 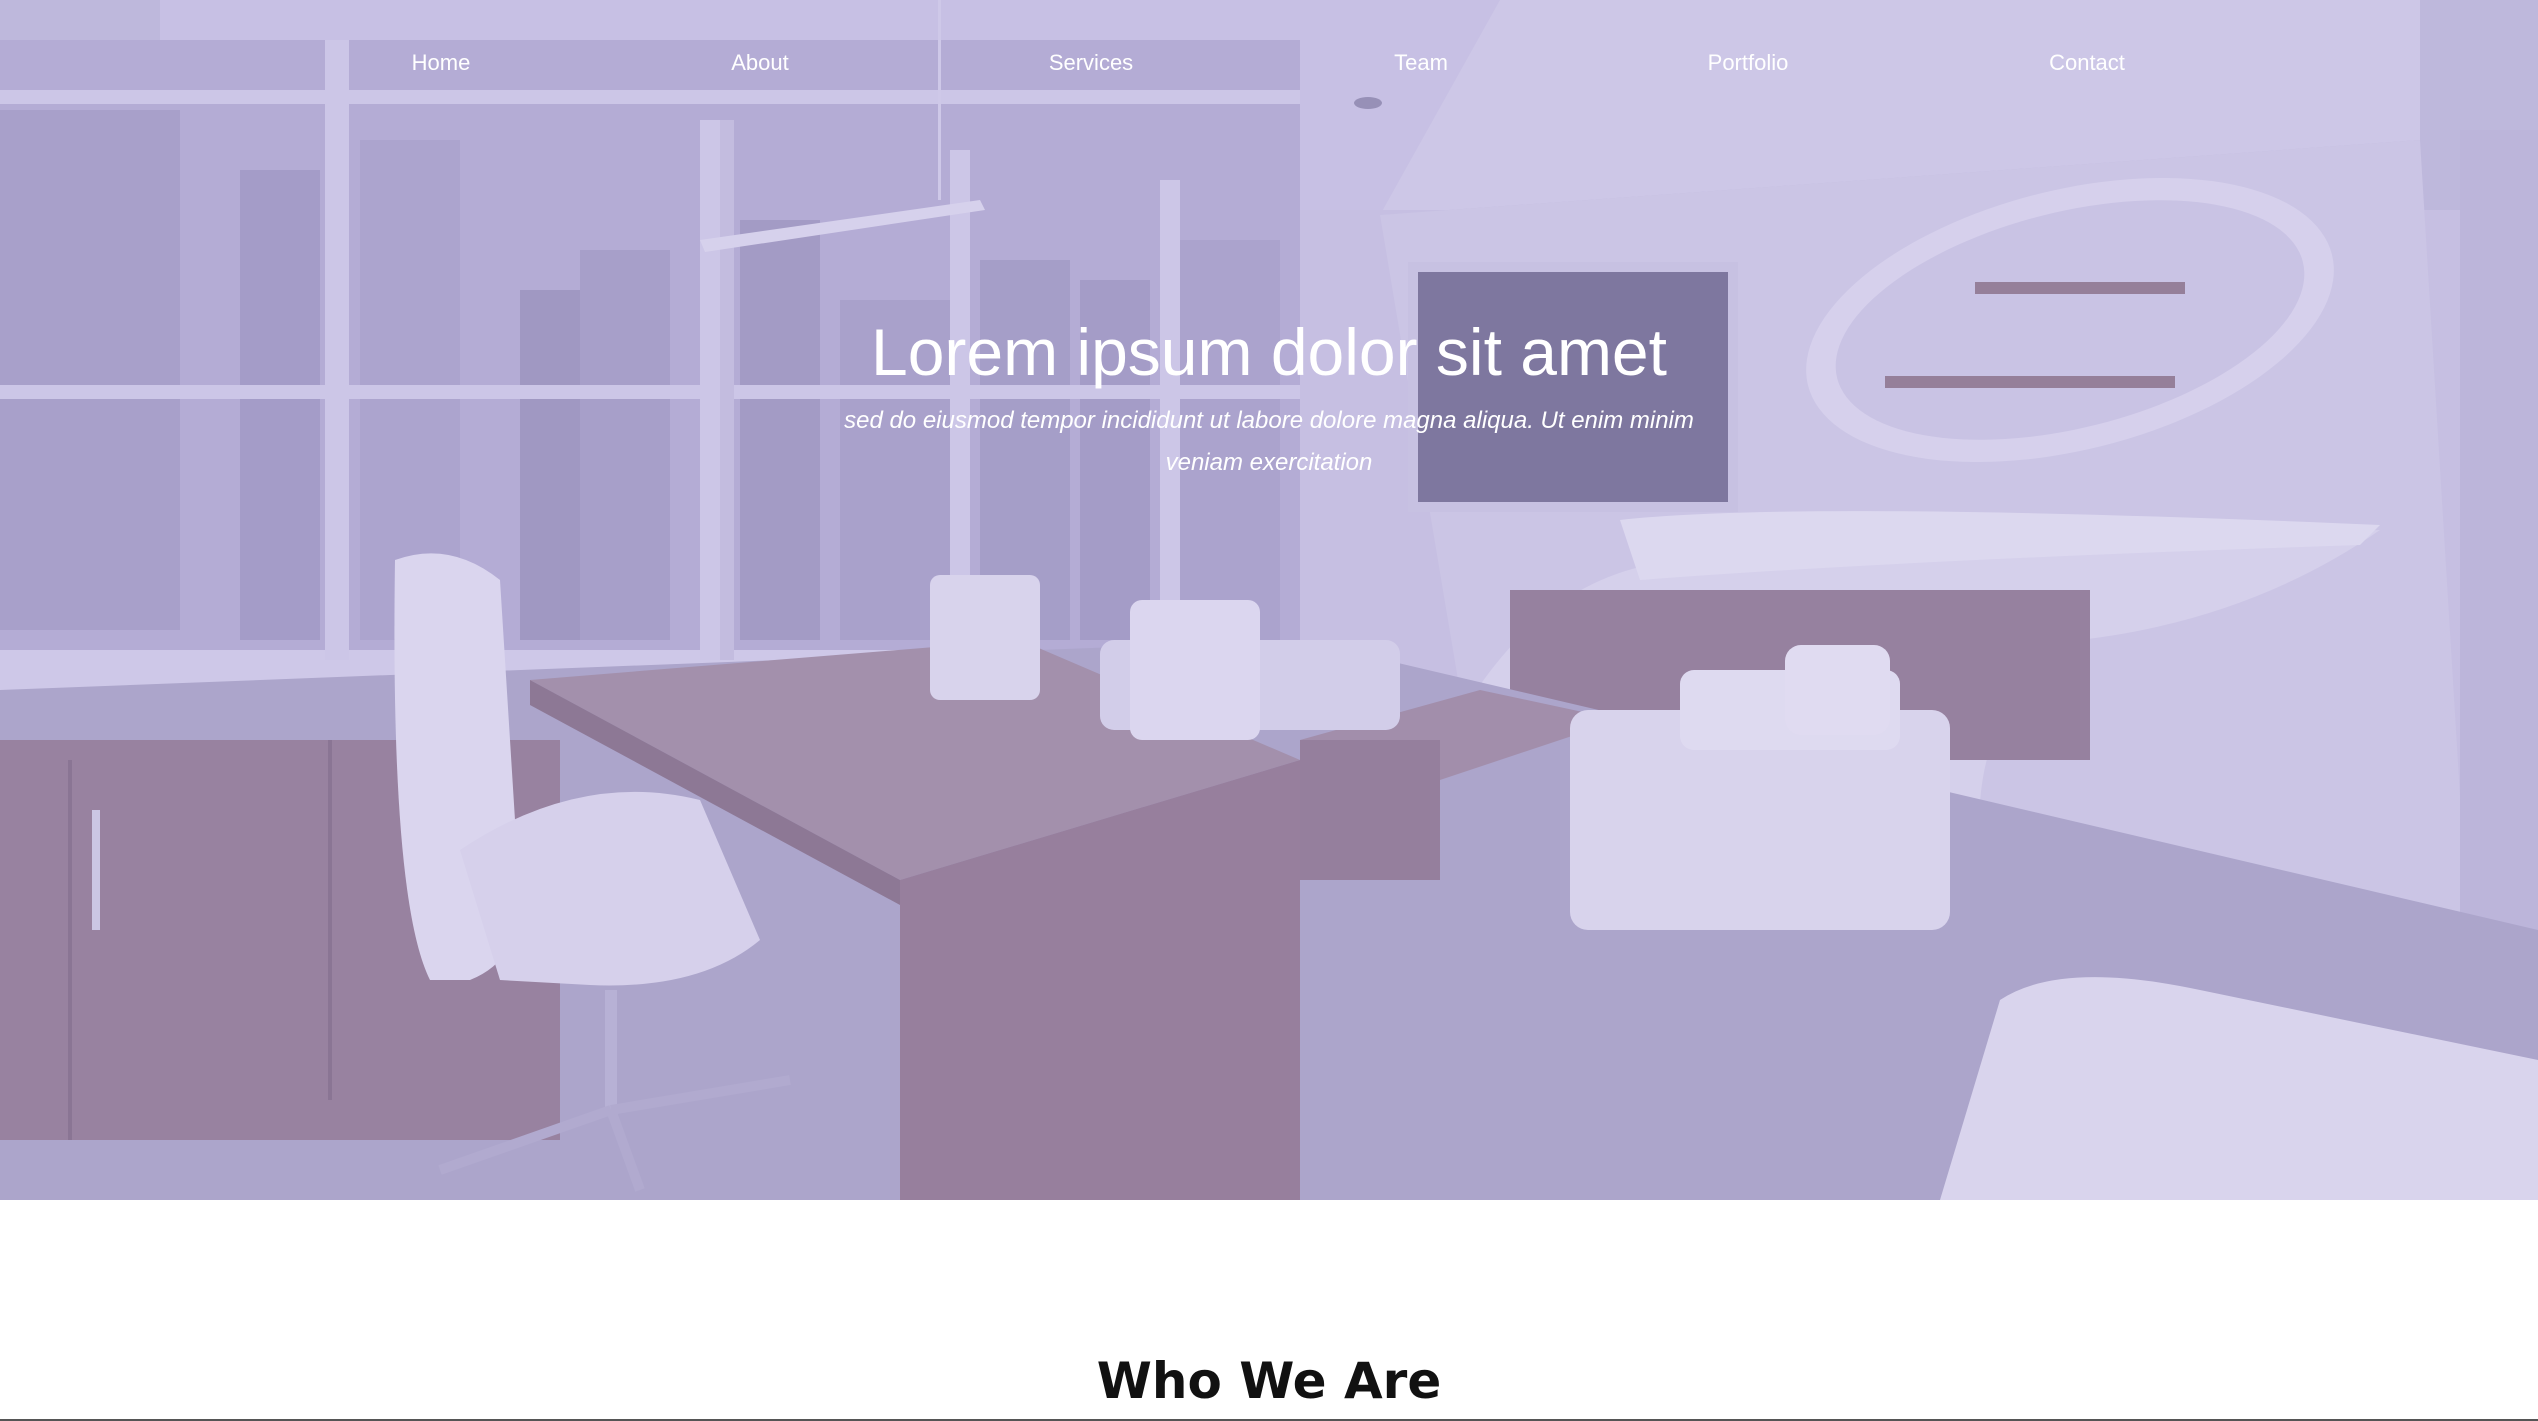 What do you see at coordinates (1421, 63) in the screenshot?
I see `nav-link-team: Team` at bounding box center [1421, 63].